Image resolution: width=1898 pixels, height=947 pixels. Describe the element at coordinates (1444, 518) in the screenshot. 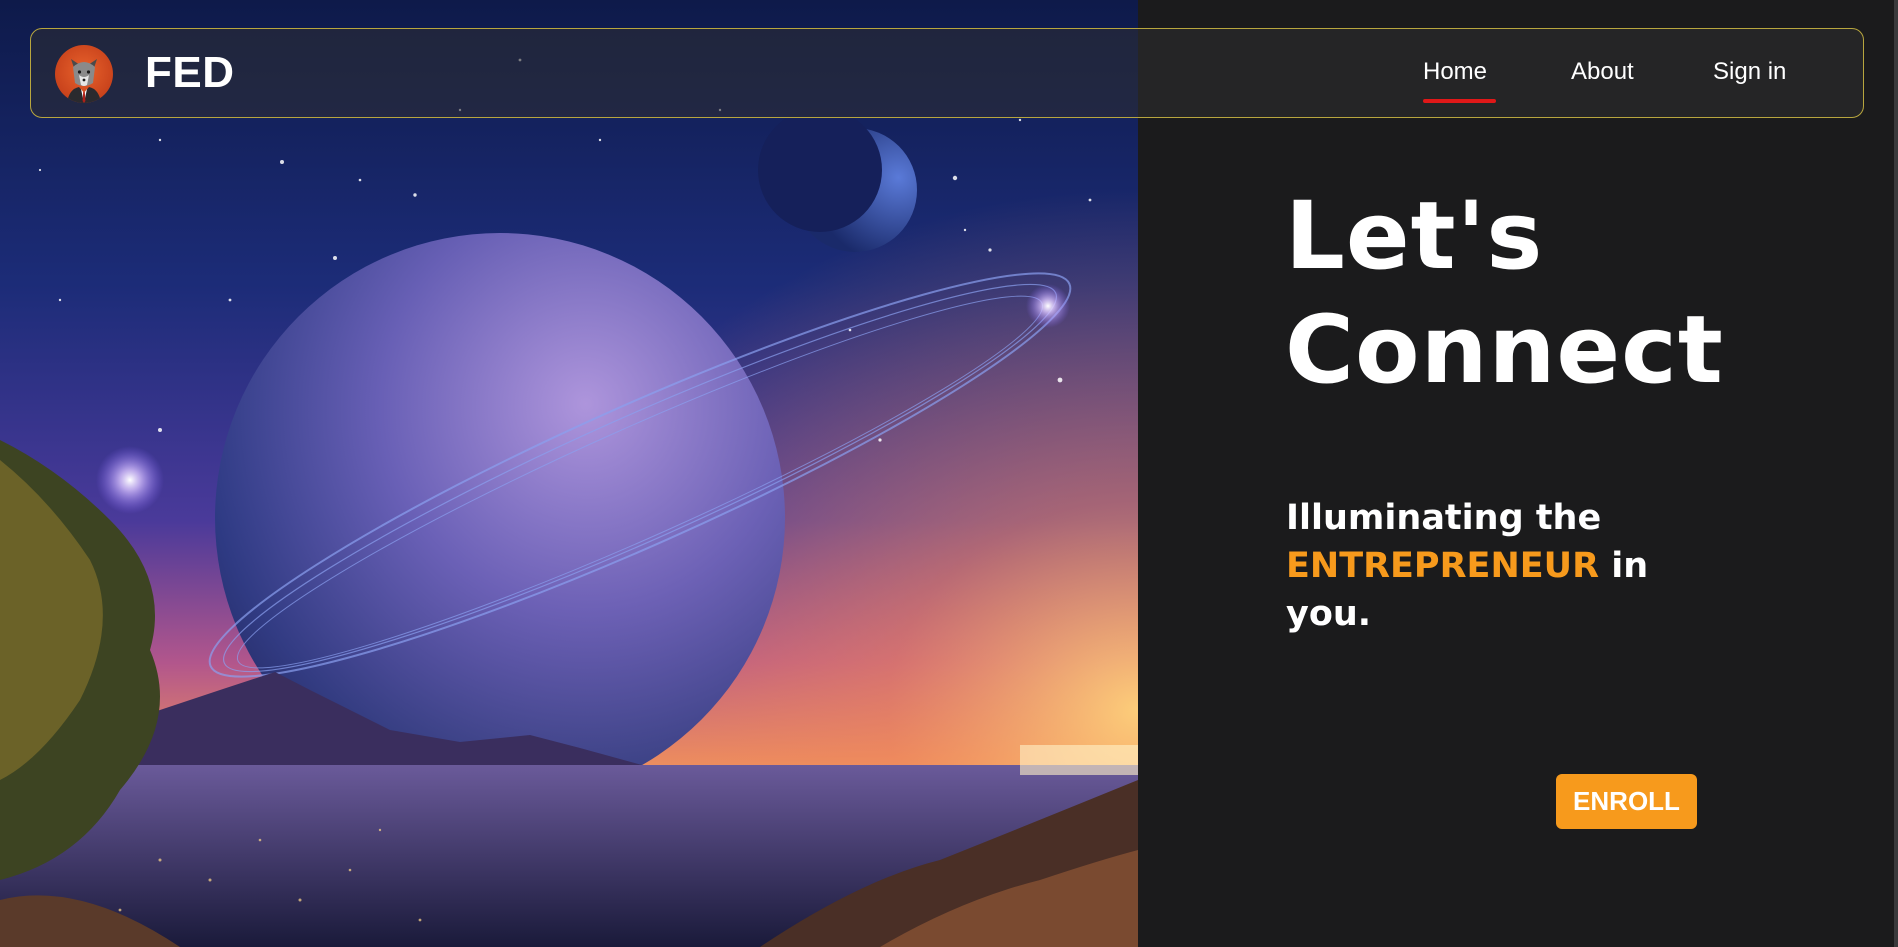

I see `tagline-part-1: Illuminating the` at that location.